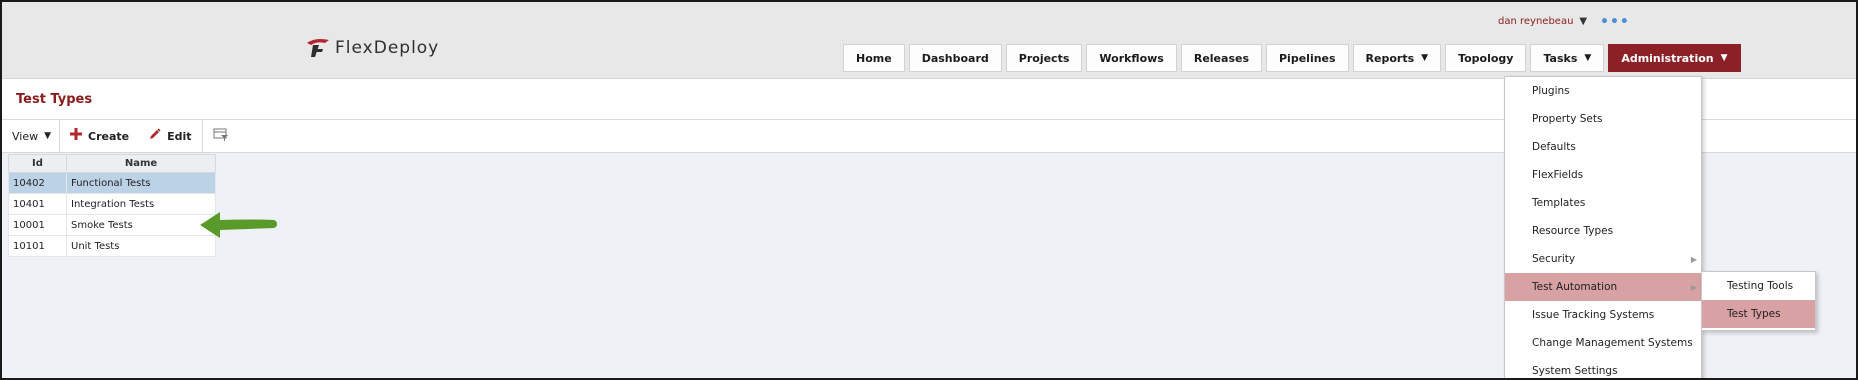  Describe the element at coordinates (1390, 58) in the screenshot. I see `nav-label: Reports` at that location.